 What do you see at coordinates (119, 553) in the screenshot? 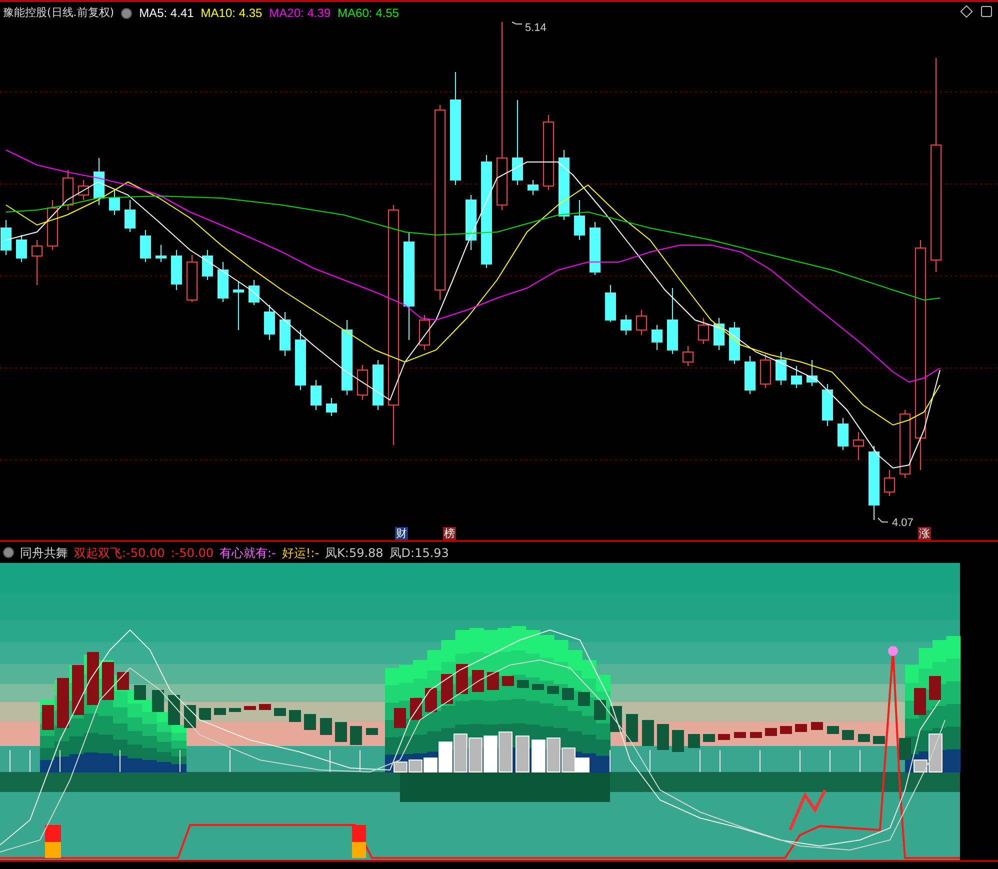
I see `indicator-reading: 双起双飞:-50.00` at bounding box center [119, 553].